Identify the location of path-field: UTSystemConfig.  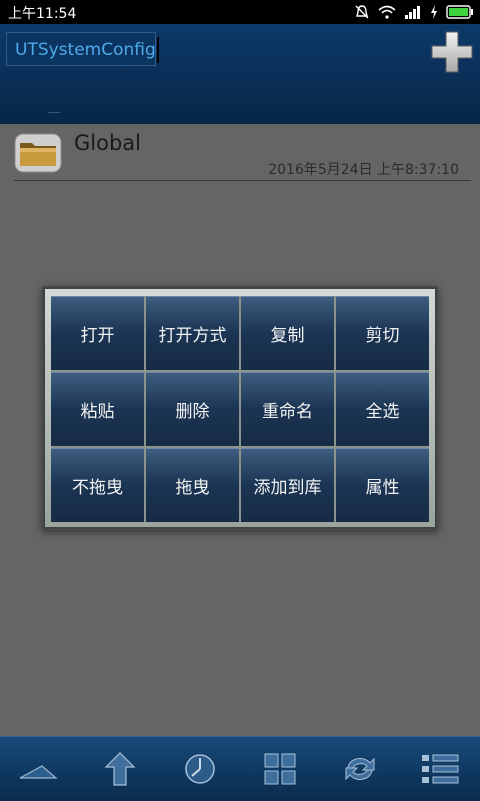
(82, 49).